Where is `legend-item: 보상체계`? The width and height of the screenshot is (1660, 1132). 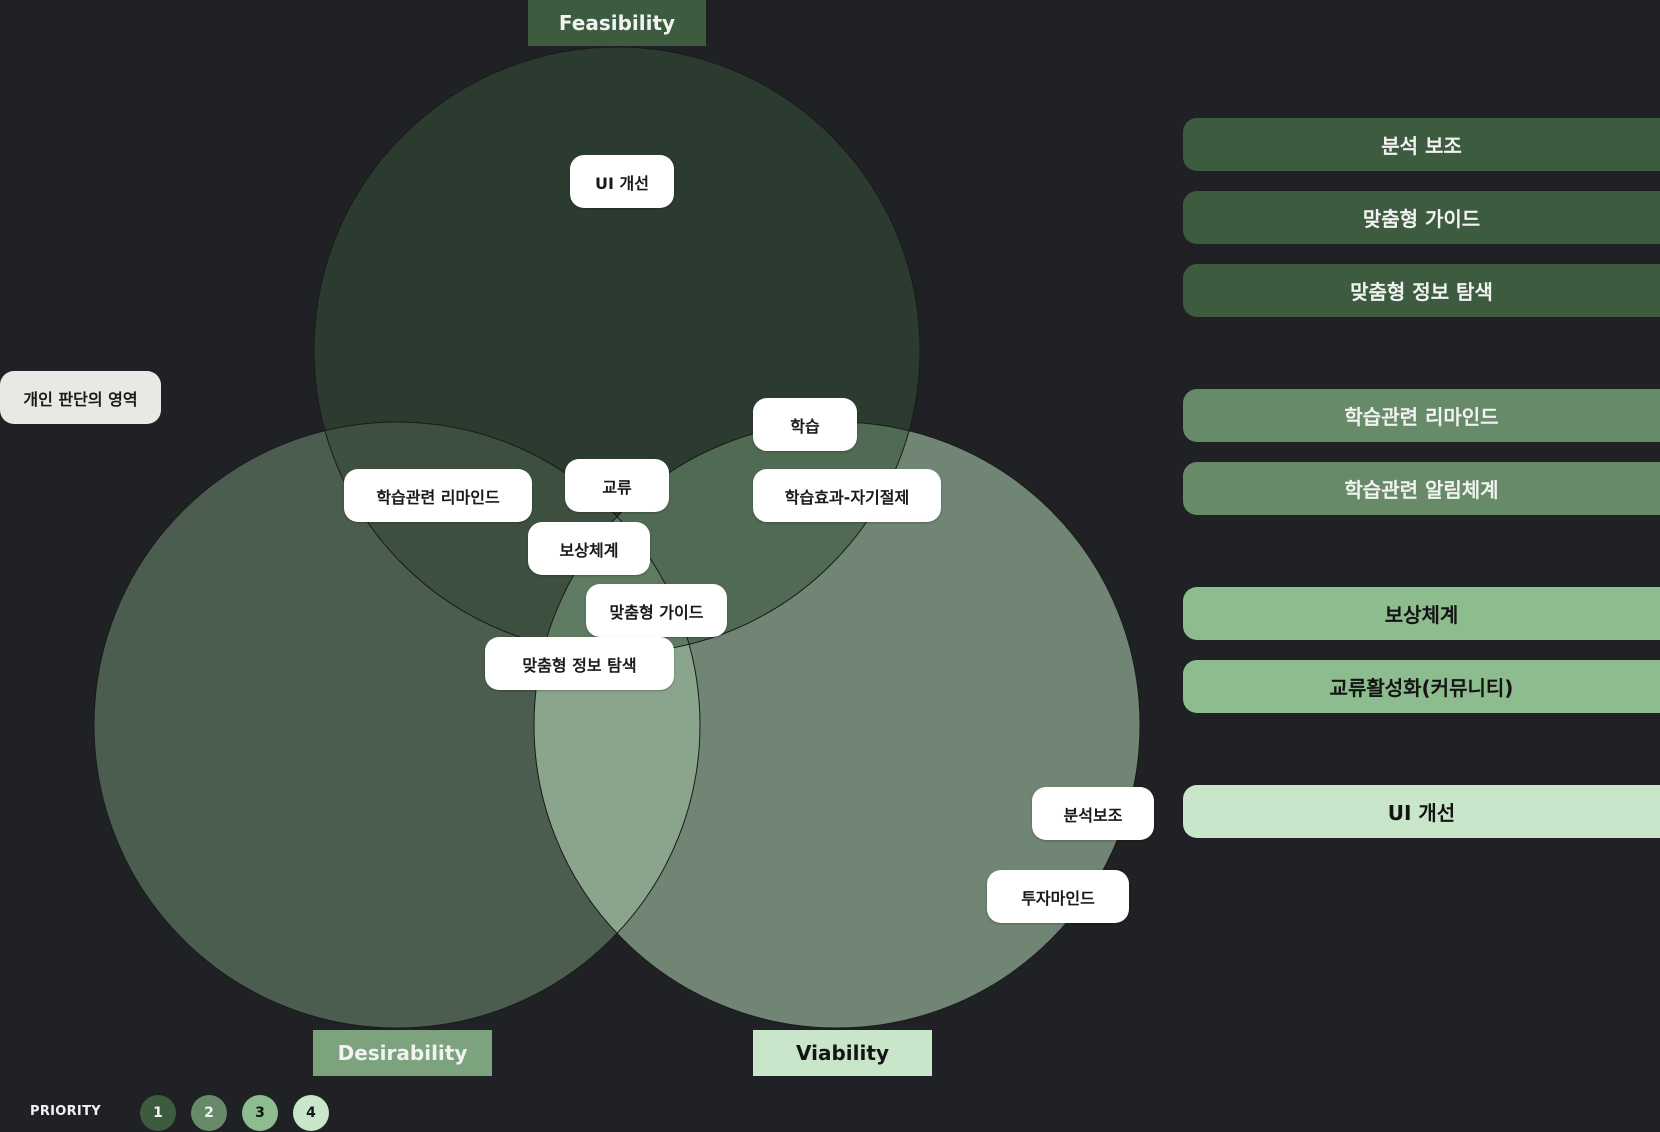 legend-item: 보상체계 is located at coordinates (1421, 613).